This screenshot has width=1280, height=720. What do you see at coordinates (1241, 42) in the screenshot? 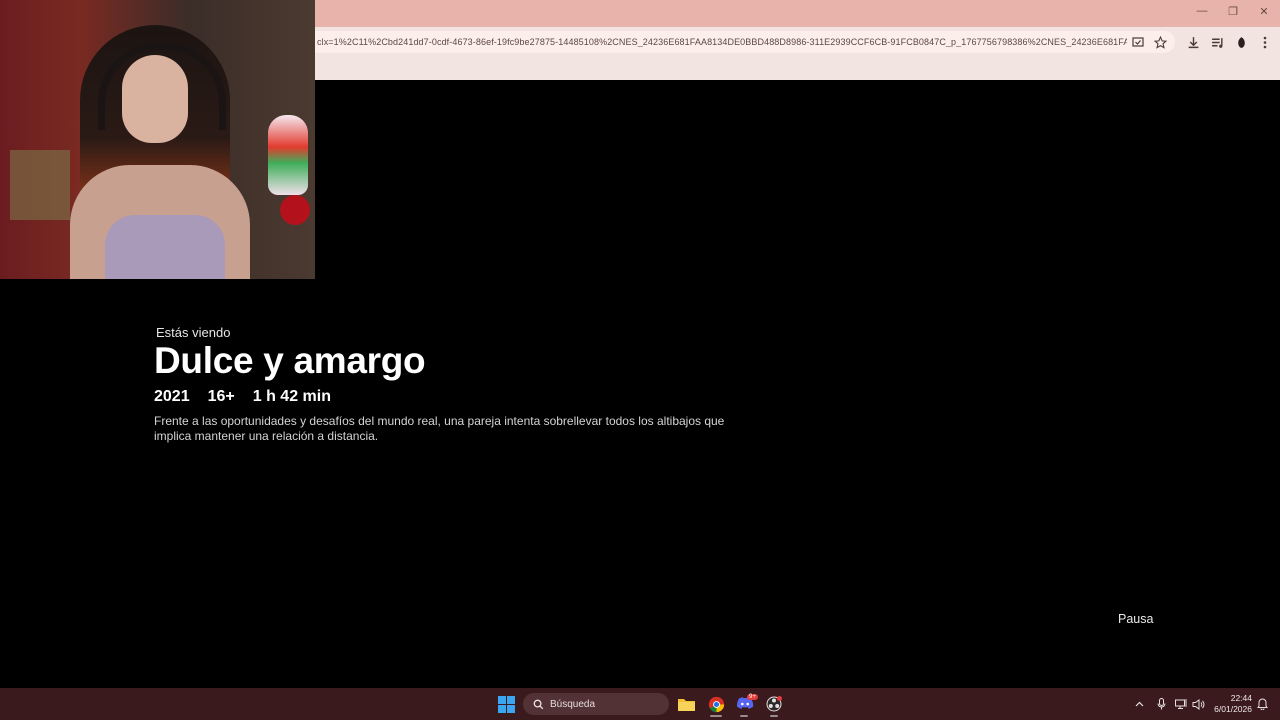
I see `extension-icon` at bounding box center [1241, 42].